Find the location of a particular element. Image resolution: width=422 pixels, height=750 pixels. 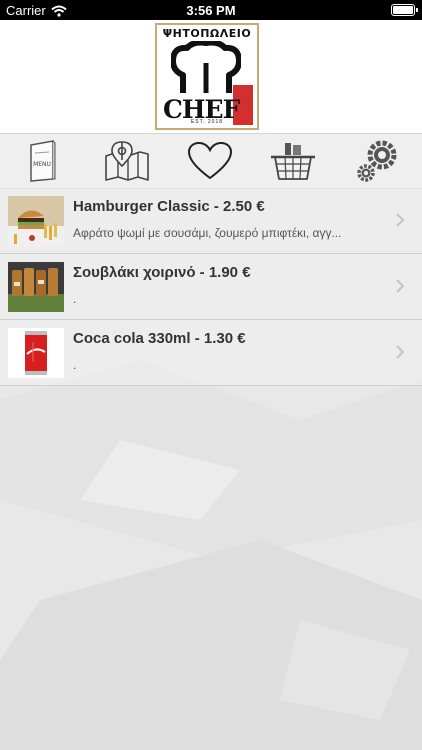

gear-icon is located at coordinates (377, 161).